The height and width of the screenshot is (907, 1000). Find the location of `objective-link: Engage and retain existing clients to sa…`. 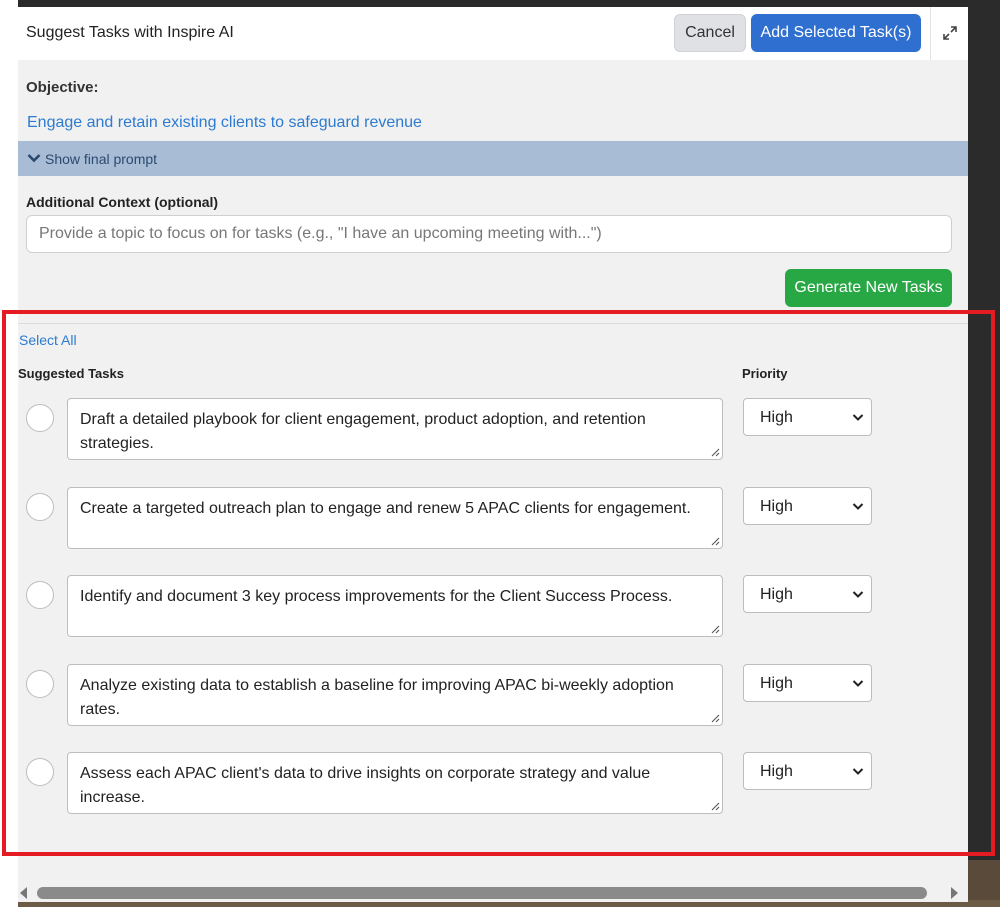

objective-link: Engage and retain existing clients to sa… is located at coordinates (224, 123).